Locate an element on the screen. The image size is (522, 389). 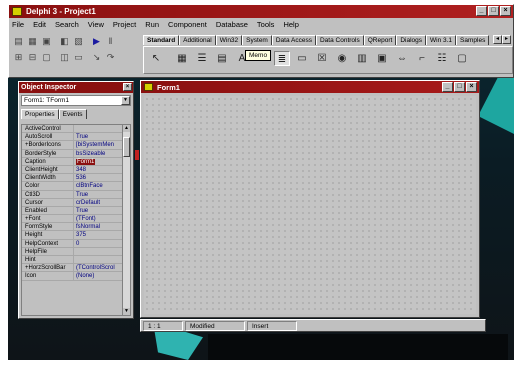
property-row: Hint is located at coordinates (76, 260).